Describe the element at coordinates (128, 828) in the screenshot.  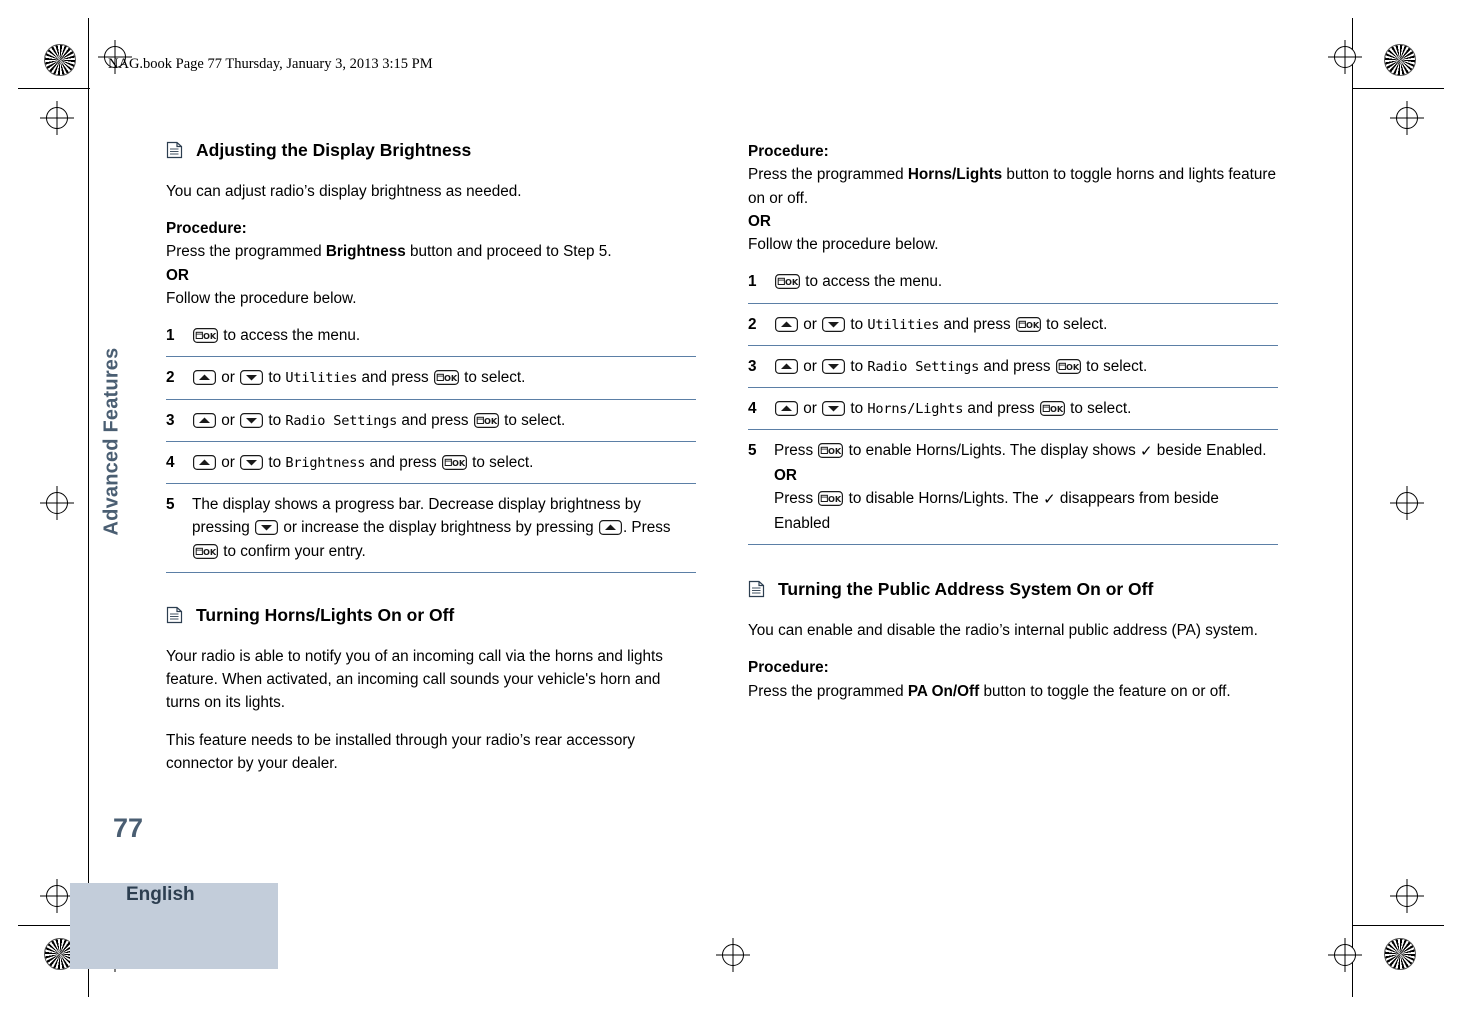
I see `page-number: 77` at that location.